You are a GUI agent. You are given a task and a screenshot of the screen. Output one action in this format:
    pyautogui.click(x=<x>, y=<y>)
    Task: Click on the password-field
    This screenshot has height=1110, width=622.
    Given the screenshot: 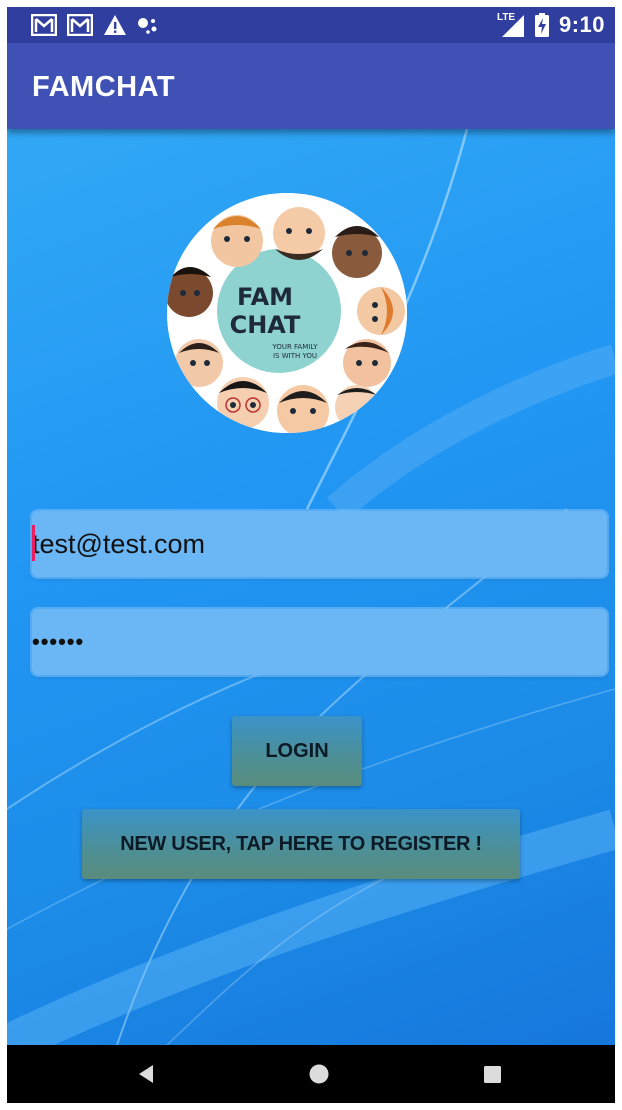 What is the action you would take?
    pyautogui.click(x=319, y=642)
    